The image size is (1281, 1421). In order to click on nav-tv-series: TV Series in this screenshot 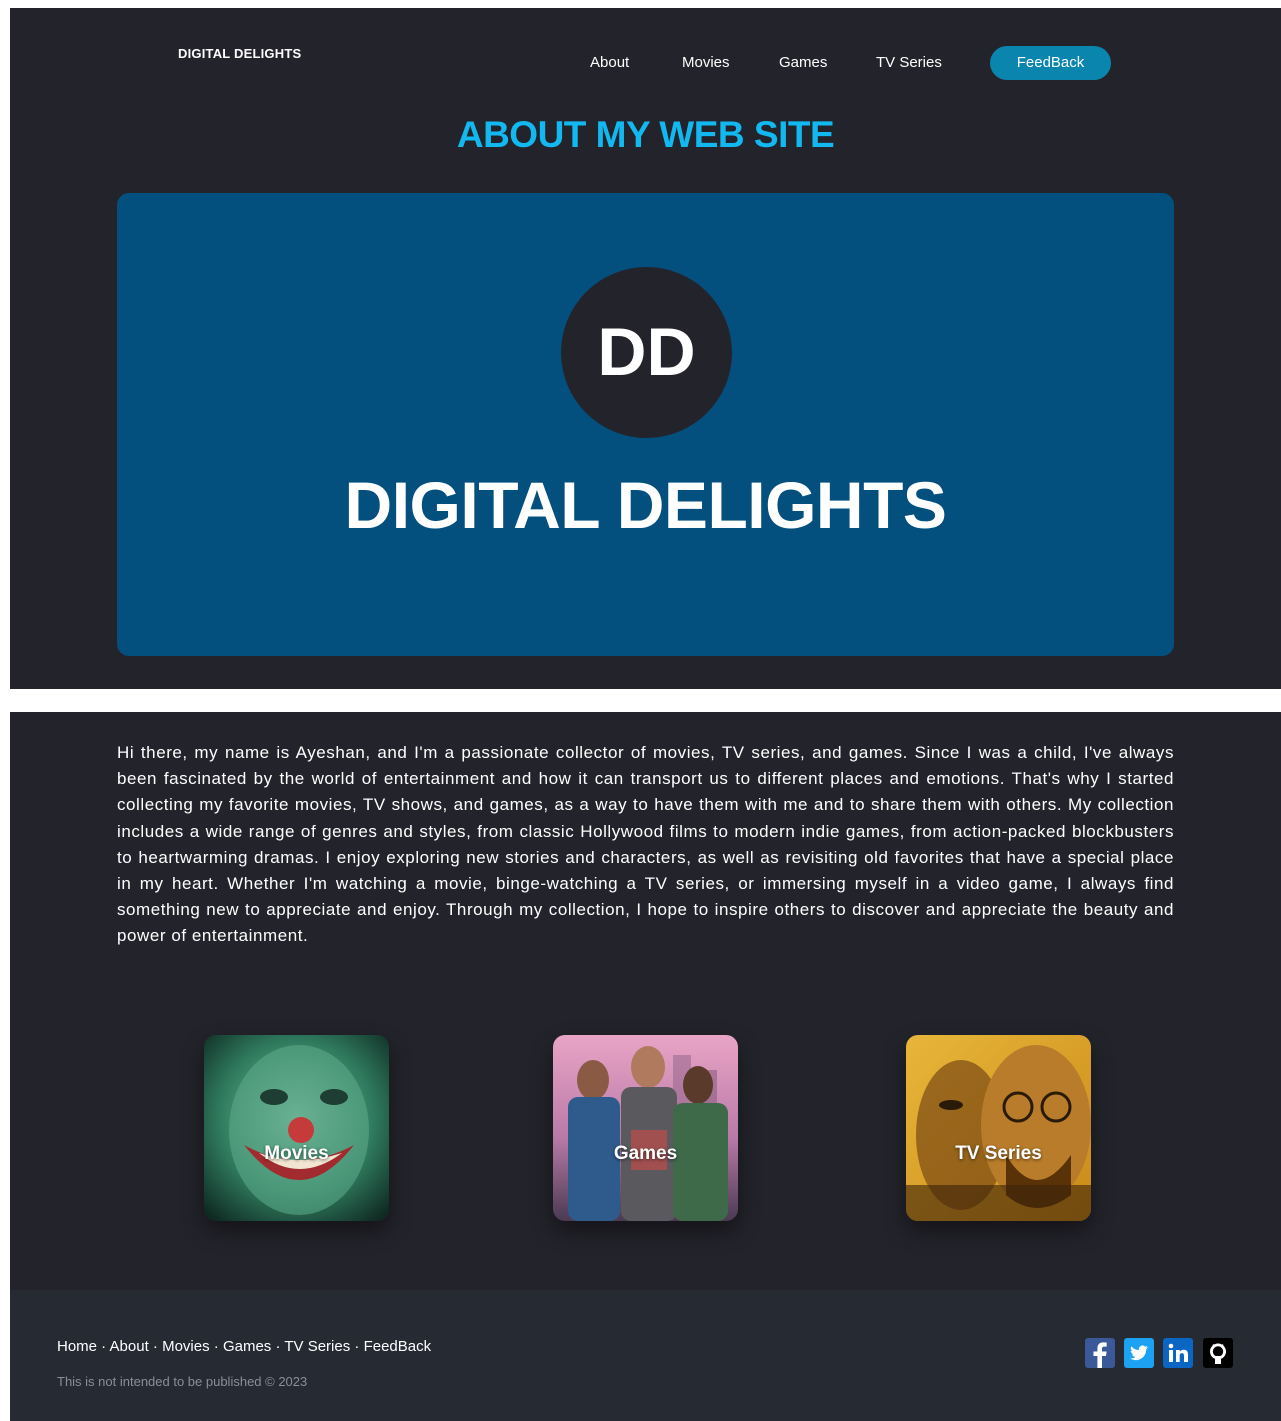, I will do `click(909, 62)`.